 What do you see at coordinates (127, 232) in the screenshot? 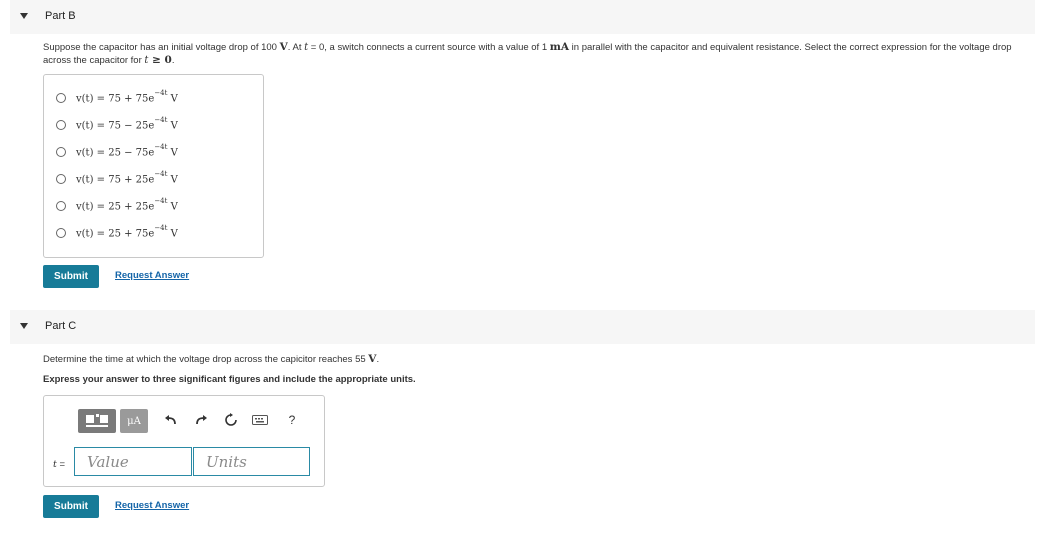
I see `choice-label: v(t) = 25 + 75e−4t V` at bounding box center [127, 232].